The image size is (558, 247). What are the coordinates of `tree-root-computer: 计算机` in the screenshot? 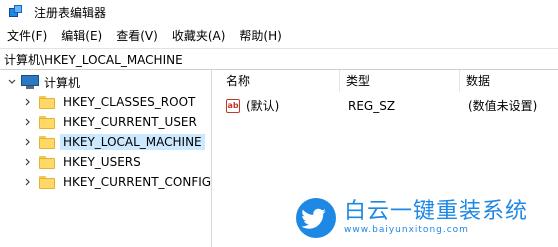 It's located at (43, 82).